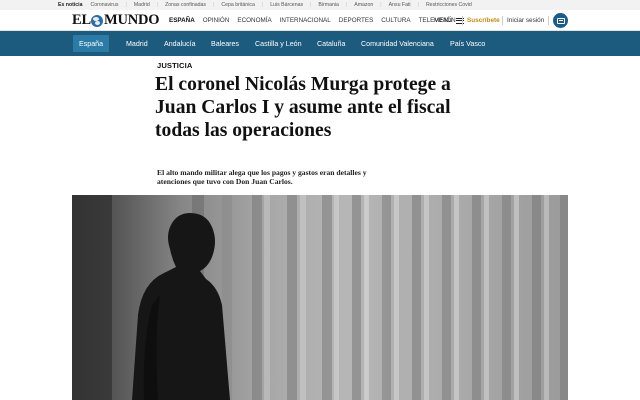 The width and height of the screenshot is (640, 400). Describe the element at coordinates (363, 5) in the screenshot. I see `trending-link: Amazon` at that location.